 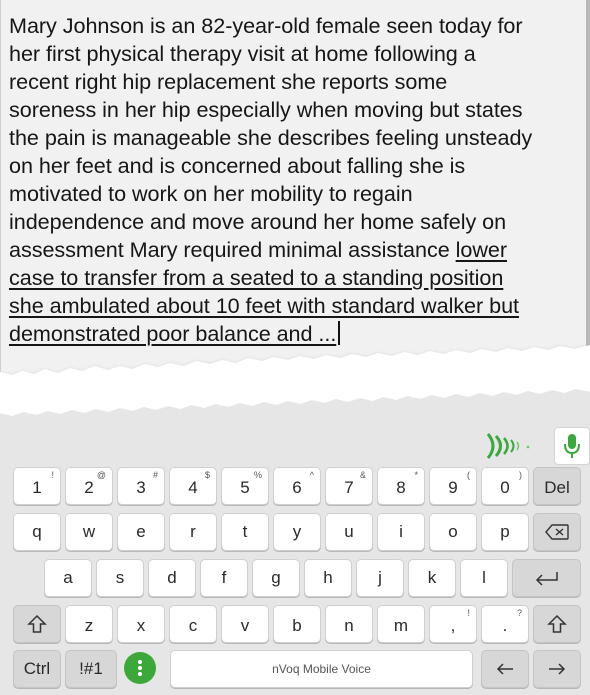 I want to click on key-secondary-label: *, so click(x=416, y=475).